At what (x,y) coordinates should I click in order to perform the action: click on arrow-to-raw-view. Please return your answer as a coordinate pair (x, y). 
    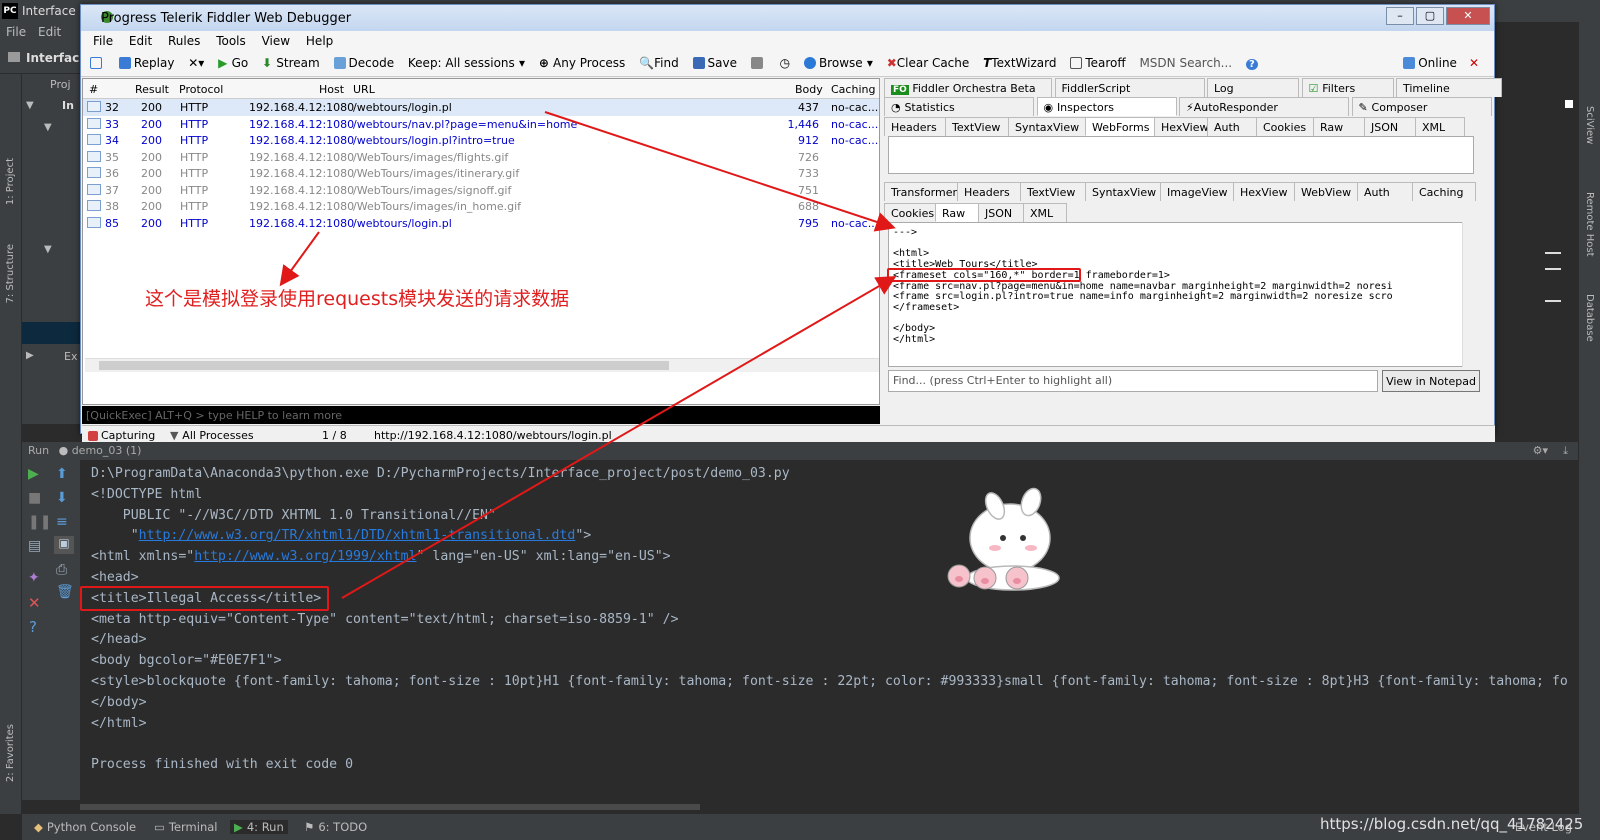
    Looking at the image, I should click on (720, 171).